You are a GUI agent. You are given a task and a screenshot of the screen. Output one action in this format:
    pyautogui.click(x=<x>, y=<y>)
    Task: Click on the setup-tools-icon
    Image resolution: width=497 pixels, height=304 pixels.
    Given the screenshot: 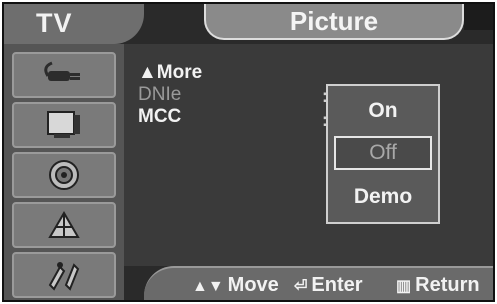 What is the action you would take?
    pyautogui.click(x=64, y=276)
    